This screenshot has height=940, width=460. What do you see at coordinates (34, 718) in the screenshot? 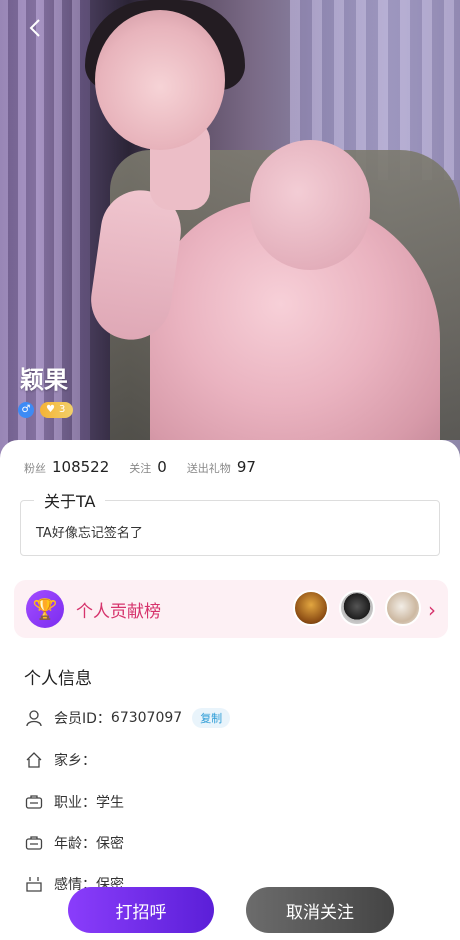
I see `user-icon` at bounding box center [34, 718].